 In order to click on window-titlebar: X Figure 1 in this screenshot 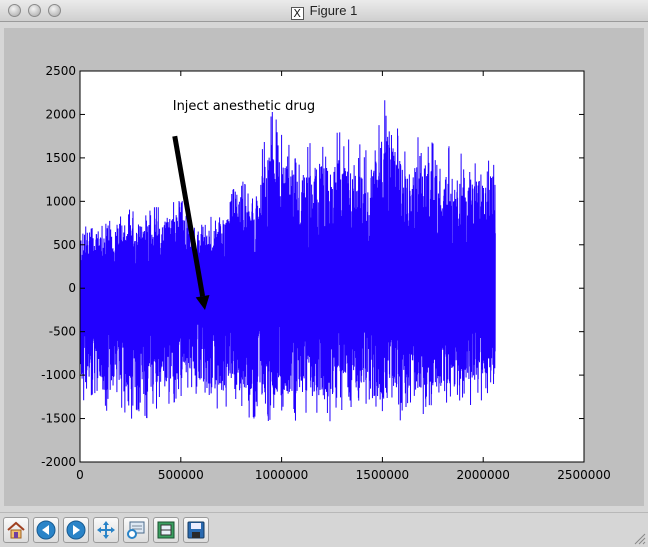, I will do `click(324, 11)`.